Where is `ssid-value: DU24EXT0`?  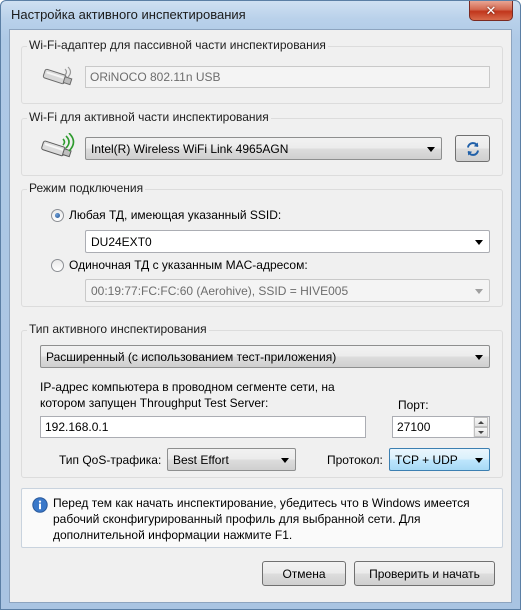
ssid-value: DU24EXT0 is located at coordinates (121, 242).